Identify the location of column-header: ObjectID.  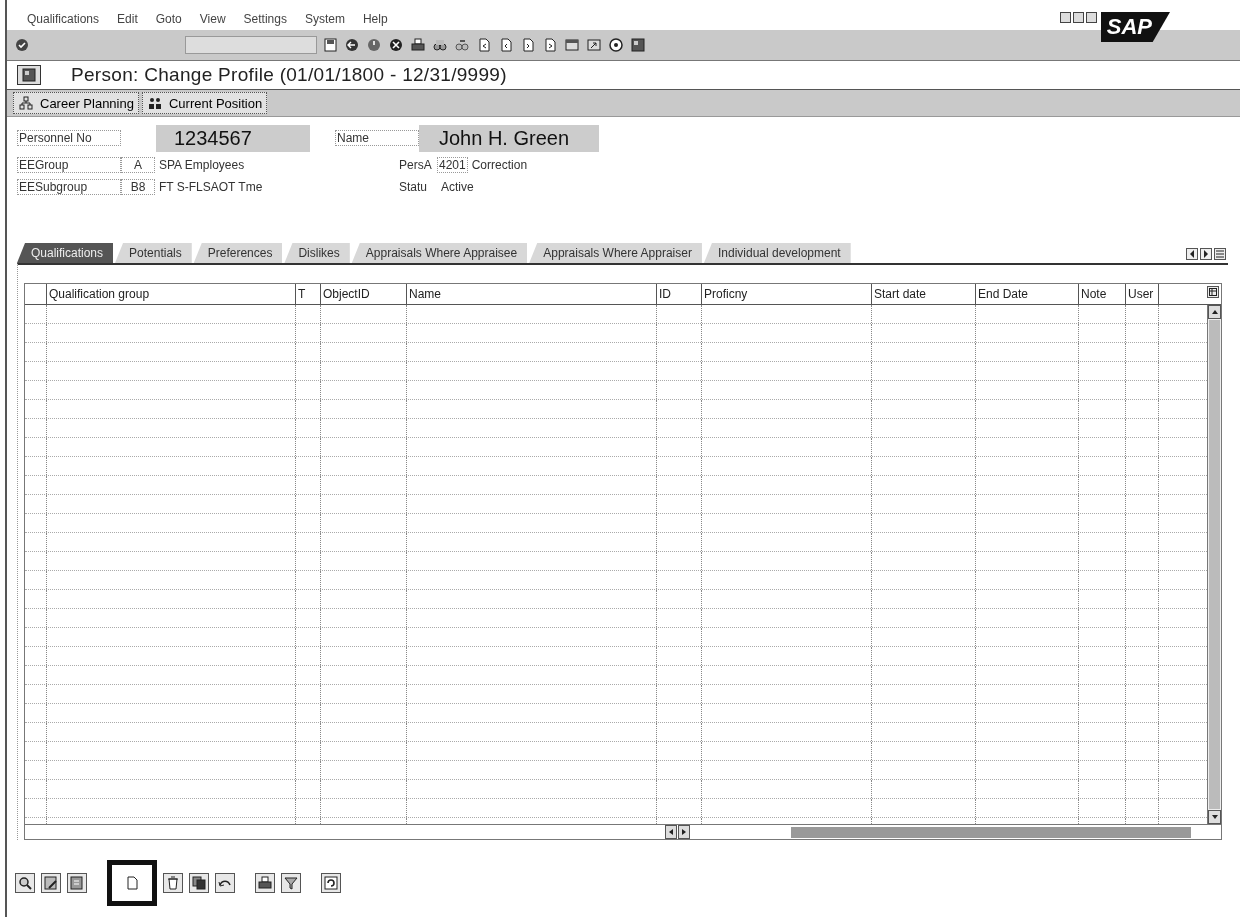
(364, 294).